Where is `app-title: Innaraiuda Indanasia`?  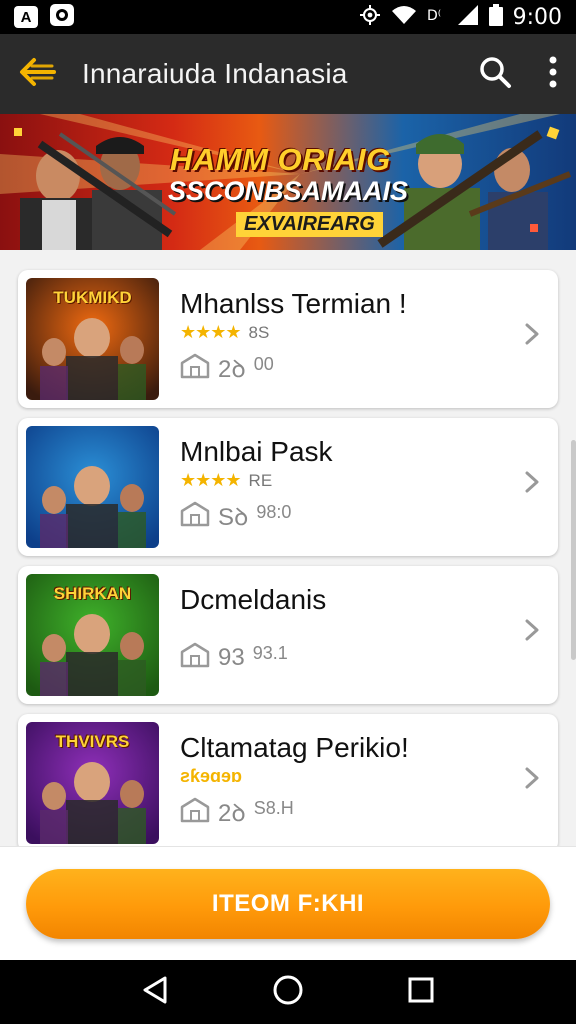
app-title: Innaraiuda Indanasia is located at coordinates (215, 73).